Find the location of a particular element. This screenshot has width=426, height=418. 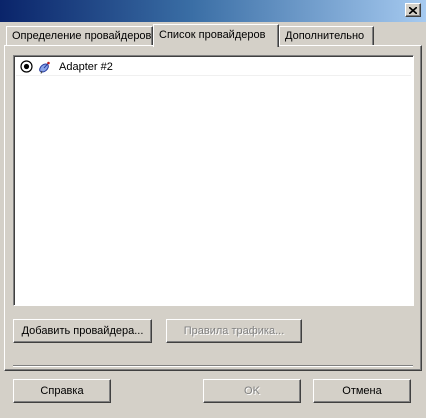

provider-name: Adapter #2 is located at coordinates (86, 66).